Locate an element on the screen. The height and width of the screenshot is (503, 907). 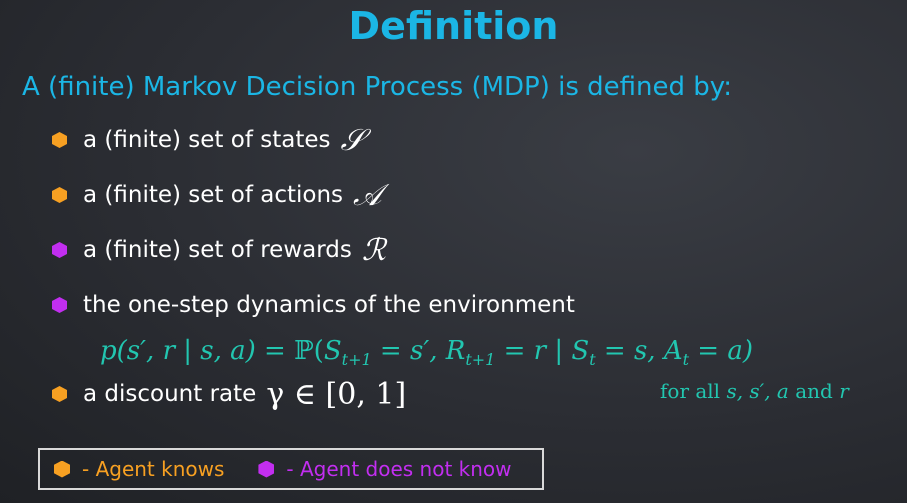
forall-last: r is located at coordinates (844, 391).